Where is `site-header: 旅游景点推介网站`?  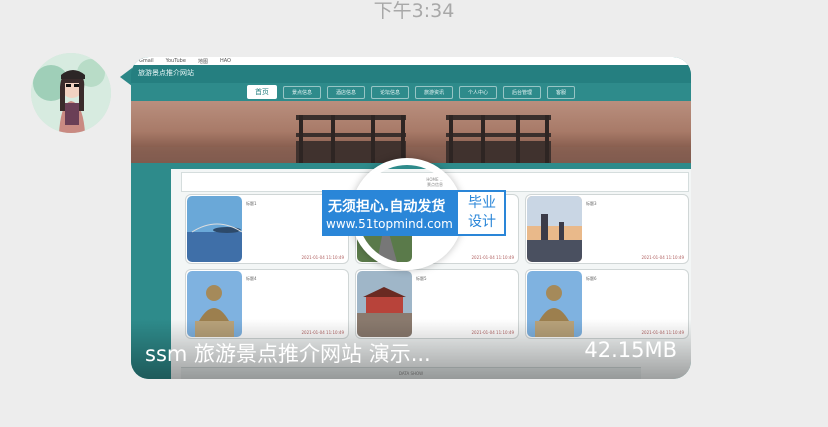 site-header: 旅游景点推介网站 is located at coordinates (411, 74).